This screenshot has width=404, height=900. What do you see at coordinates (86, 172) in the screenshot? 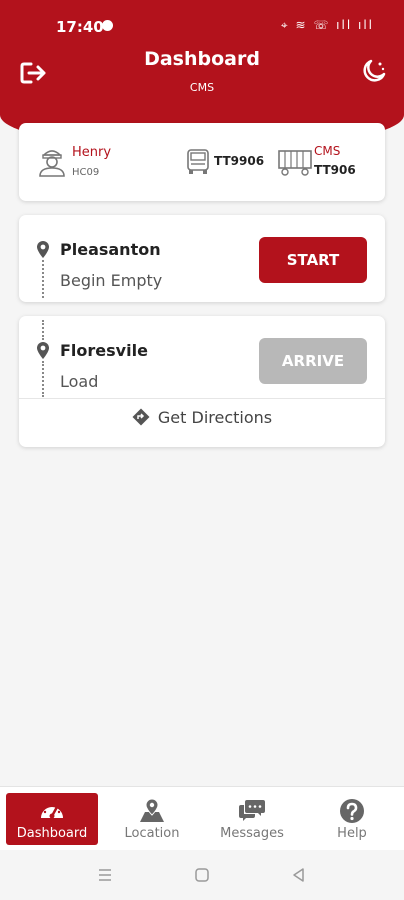
I see `driver-id: HC09` at bounding box center [86, 172].